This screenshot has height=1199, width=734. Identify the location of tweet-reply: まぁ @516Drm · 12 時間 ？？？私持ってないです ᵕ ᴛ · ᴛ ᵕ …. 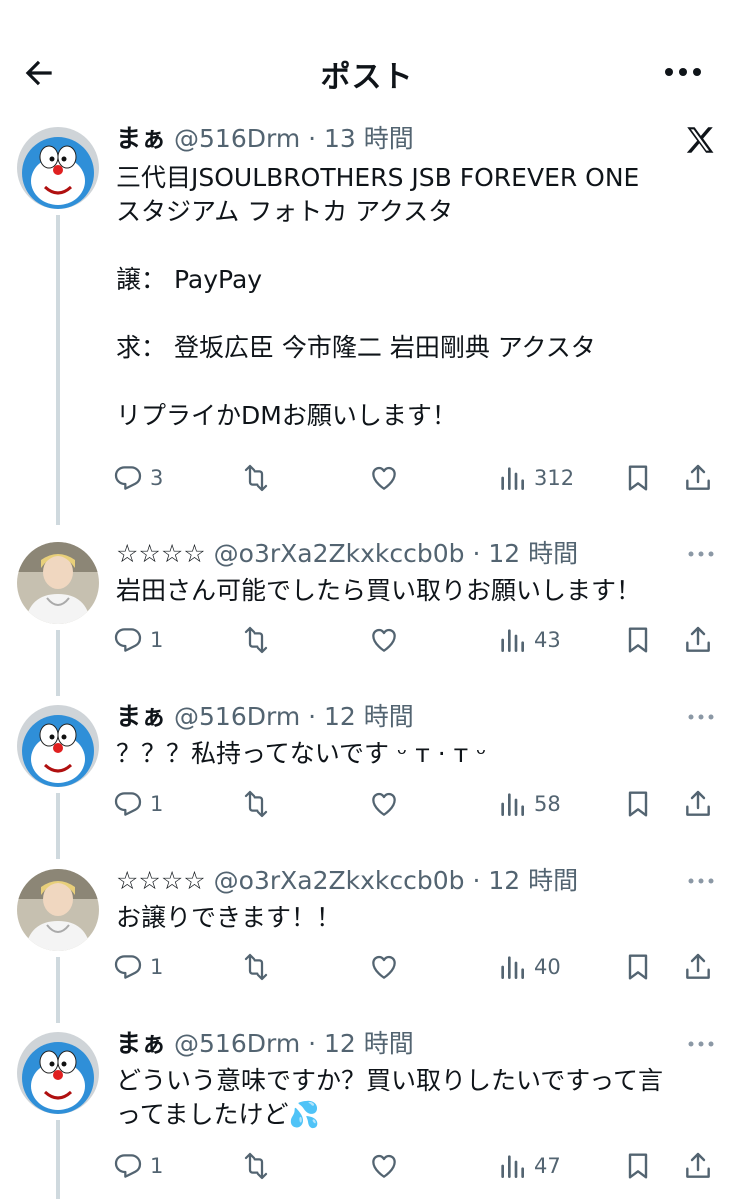
(367, 778).